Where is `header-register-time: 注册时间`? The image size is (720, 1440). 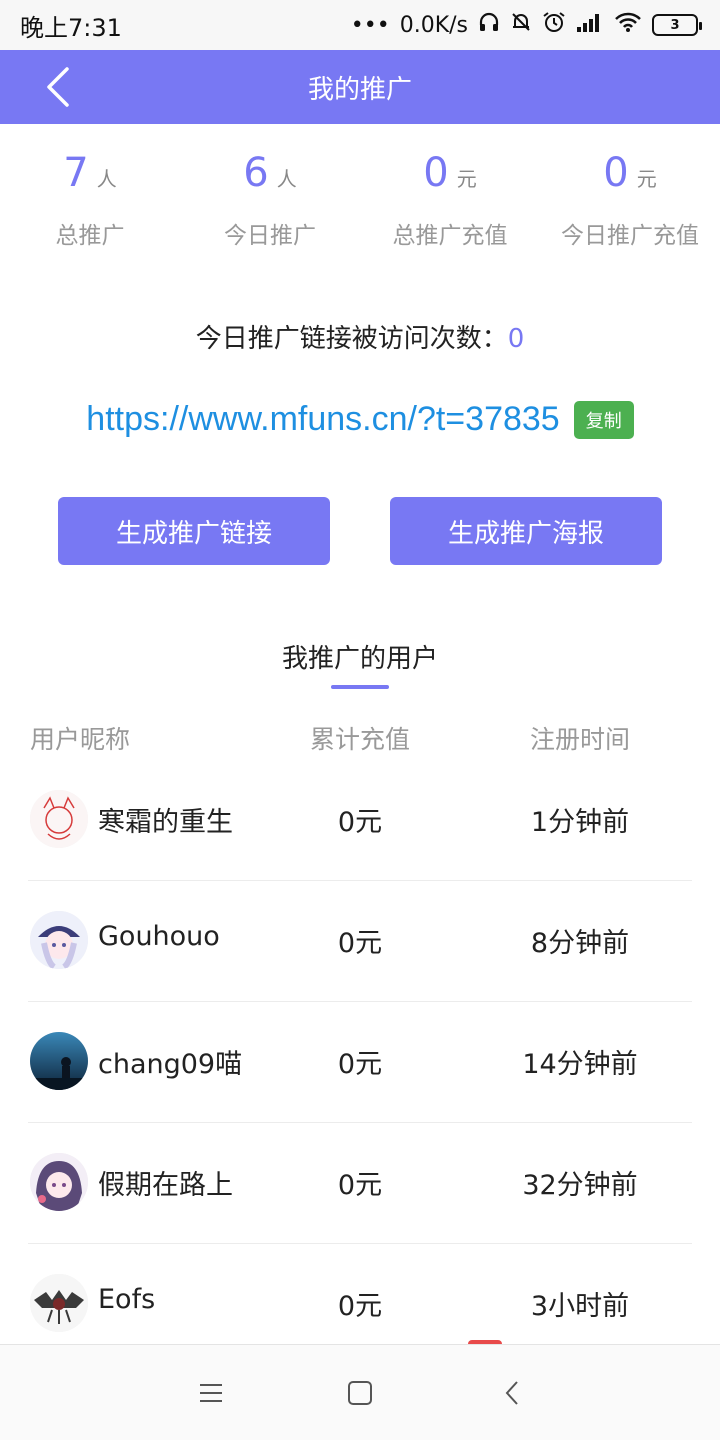 header-register-time: 注册时间 is located at coordinates (579, 739).